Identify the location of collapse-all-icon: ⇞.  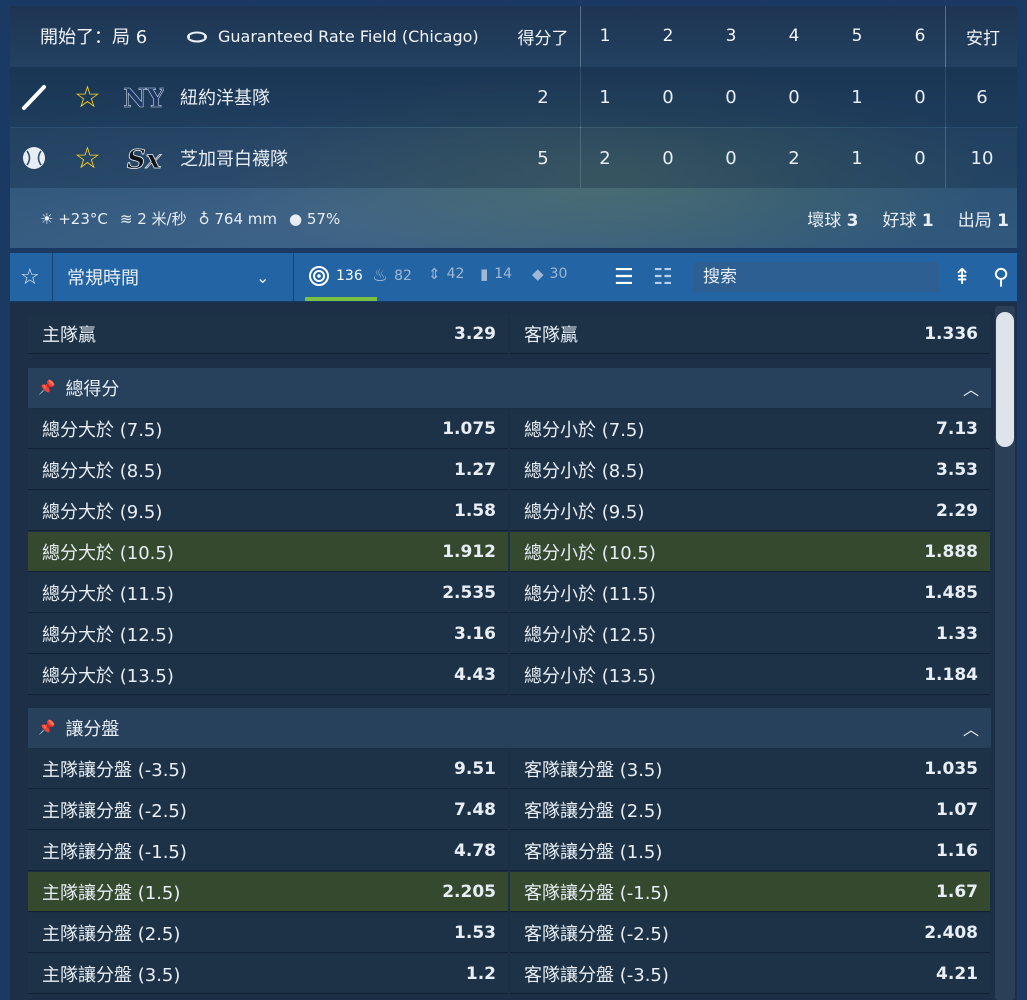
(962, 277).